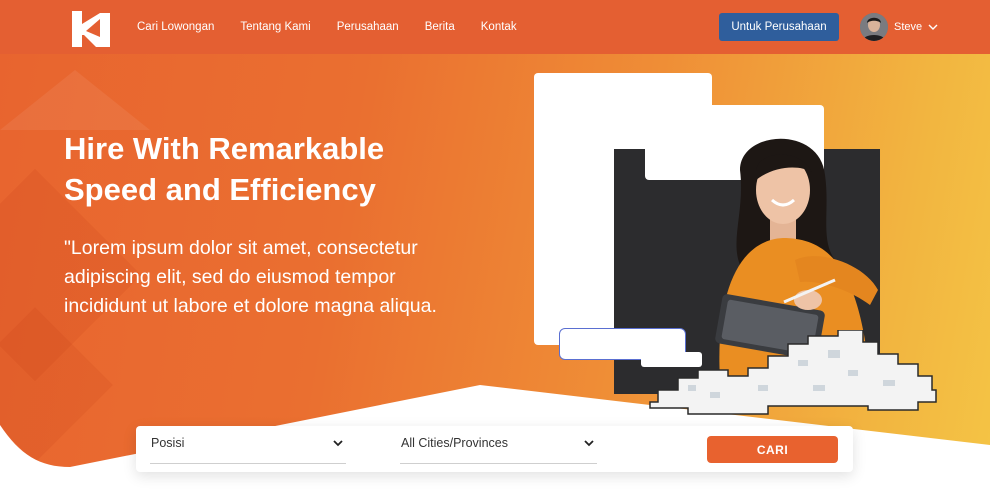 This screenshot has width=990, height=494. Describe the element at coordinates (91, 28) in the screenshot. I see `h-logo-icon` at that location.